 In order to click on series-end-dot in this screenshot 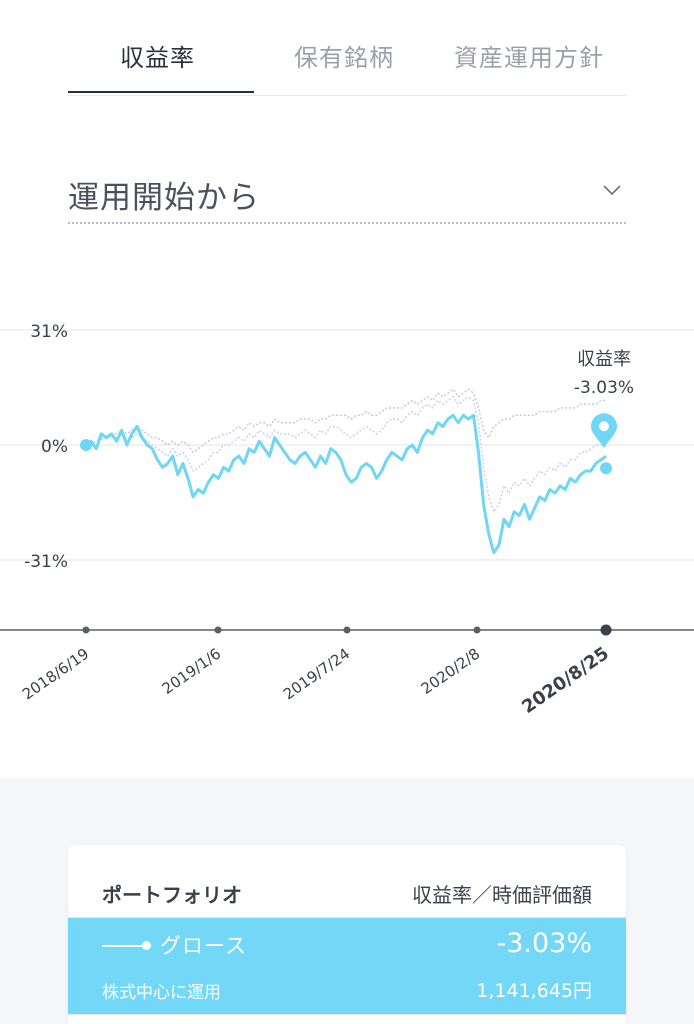, I will do `click(606, 468)`.